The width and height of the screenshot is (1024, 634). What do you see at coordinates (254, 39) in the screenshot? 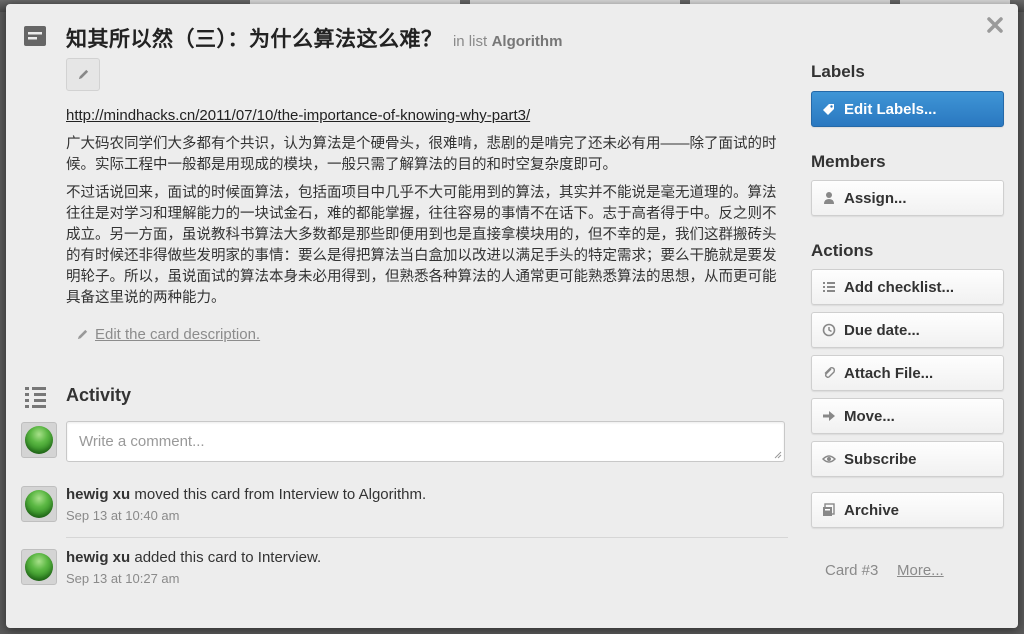
I see `card-title: 知其所以然（三）：为什么算法这么难？` at bounding box center [254, 39].